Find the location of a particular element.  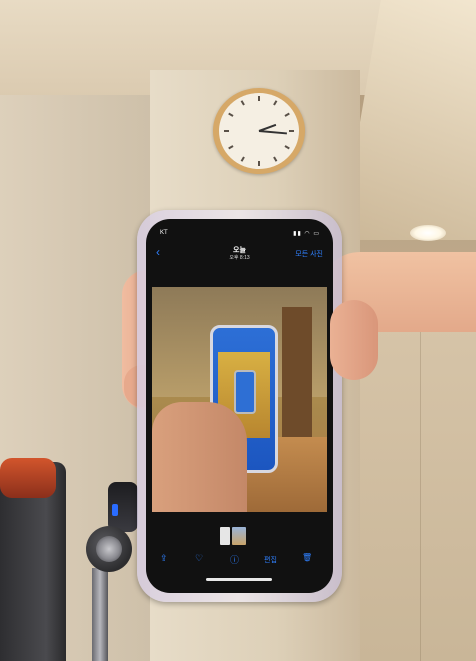

photos-nav-bar: ‹ 오늘 오후 8:13 모든 사진 is located at coordinates (239, 254).